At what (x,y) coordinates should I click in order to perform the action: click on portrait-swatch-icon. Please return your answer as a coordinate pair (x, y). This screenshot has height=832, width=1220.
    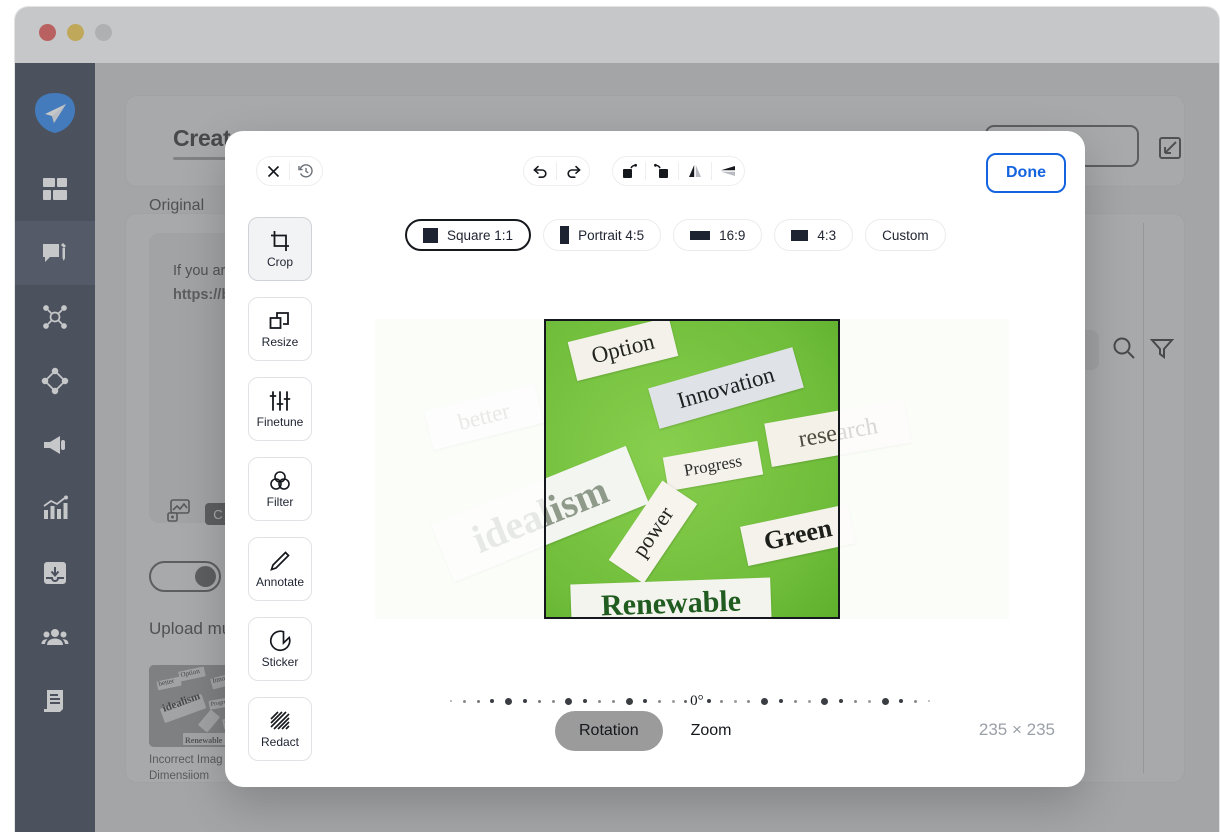
    Looking at the image, I should click on (565, 235).